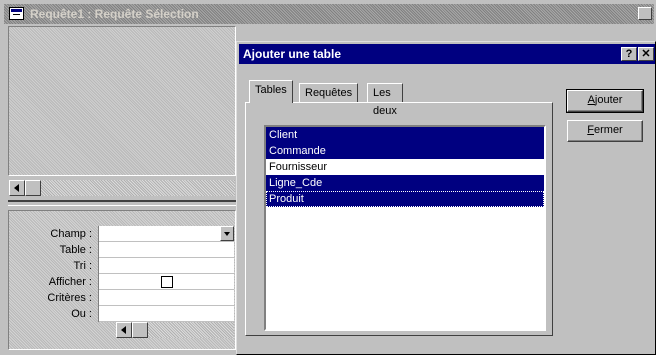 This screenshot has width=656, height=355. Describe the element at coordinates (405, 199) in the screenshot. I see `list-item-produit: Produit` at that location.